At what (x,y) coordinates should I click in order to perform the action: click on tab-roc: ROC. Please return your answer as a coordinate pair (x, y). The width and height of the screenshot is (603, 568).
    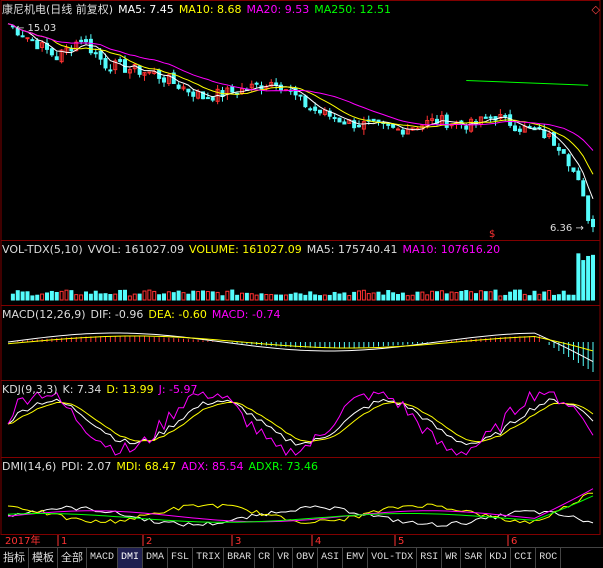
    Looking at the image, I should click on (549, 558).